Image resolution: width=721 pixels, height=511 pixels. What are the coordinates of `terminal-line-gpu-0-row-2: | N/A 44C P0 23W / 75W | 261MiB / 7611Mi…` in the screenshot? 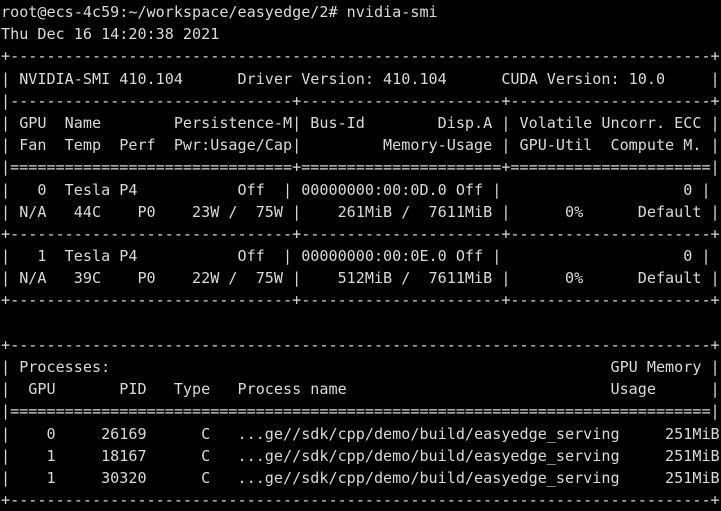 It's located at (360, 211).